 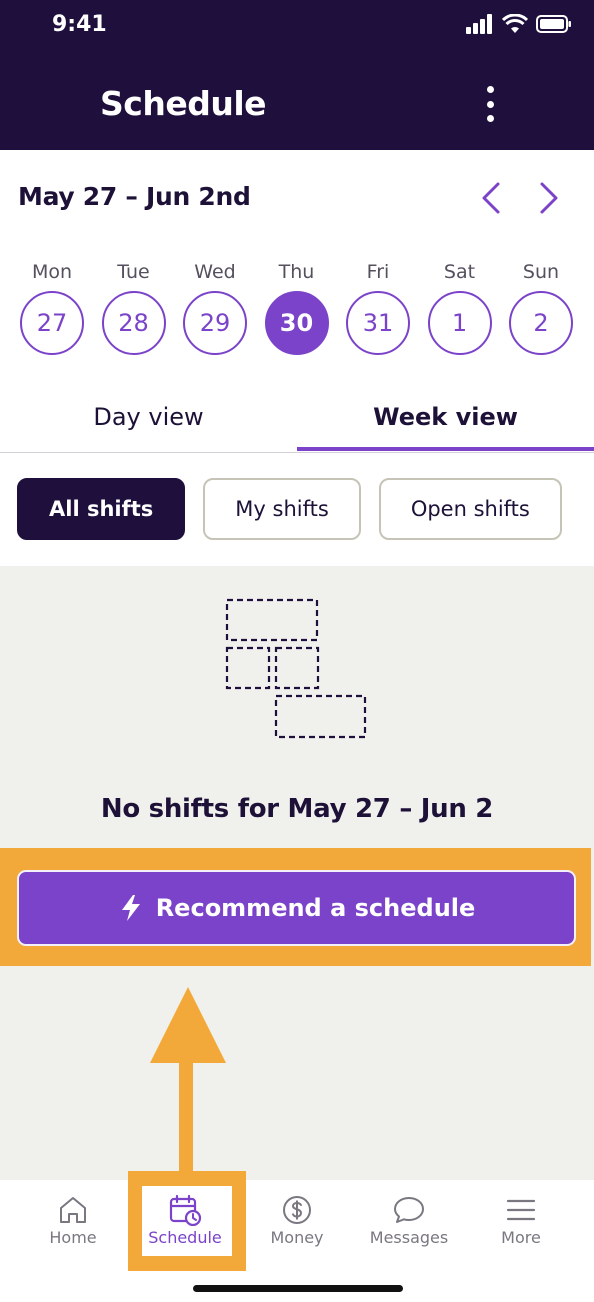 What do you see at coordinates (186, 1116) in the screenshot?
I see `annotation-arrow-shaft` at bounding box center [186, 1116].